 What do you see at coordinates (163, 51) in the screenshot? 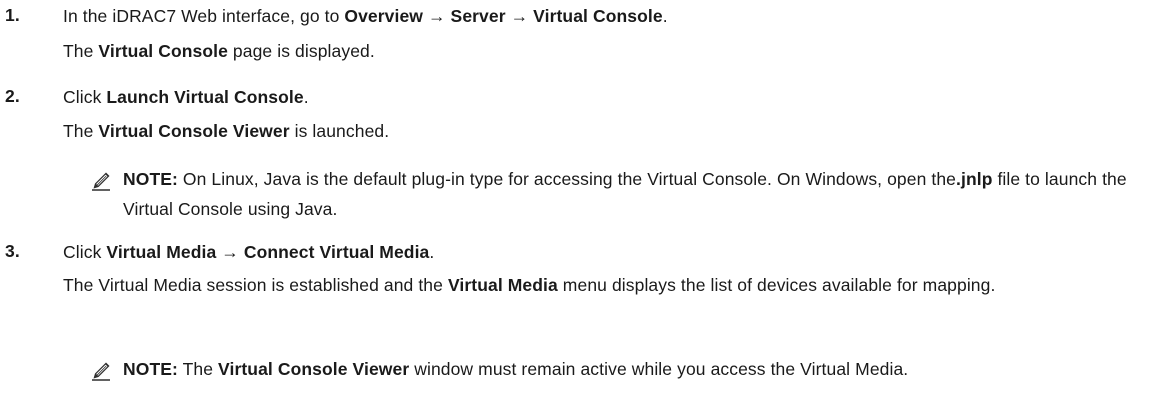
I see `ui-term: Virtual Console` at bounding box center [163, 51].